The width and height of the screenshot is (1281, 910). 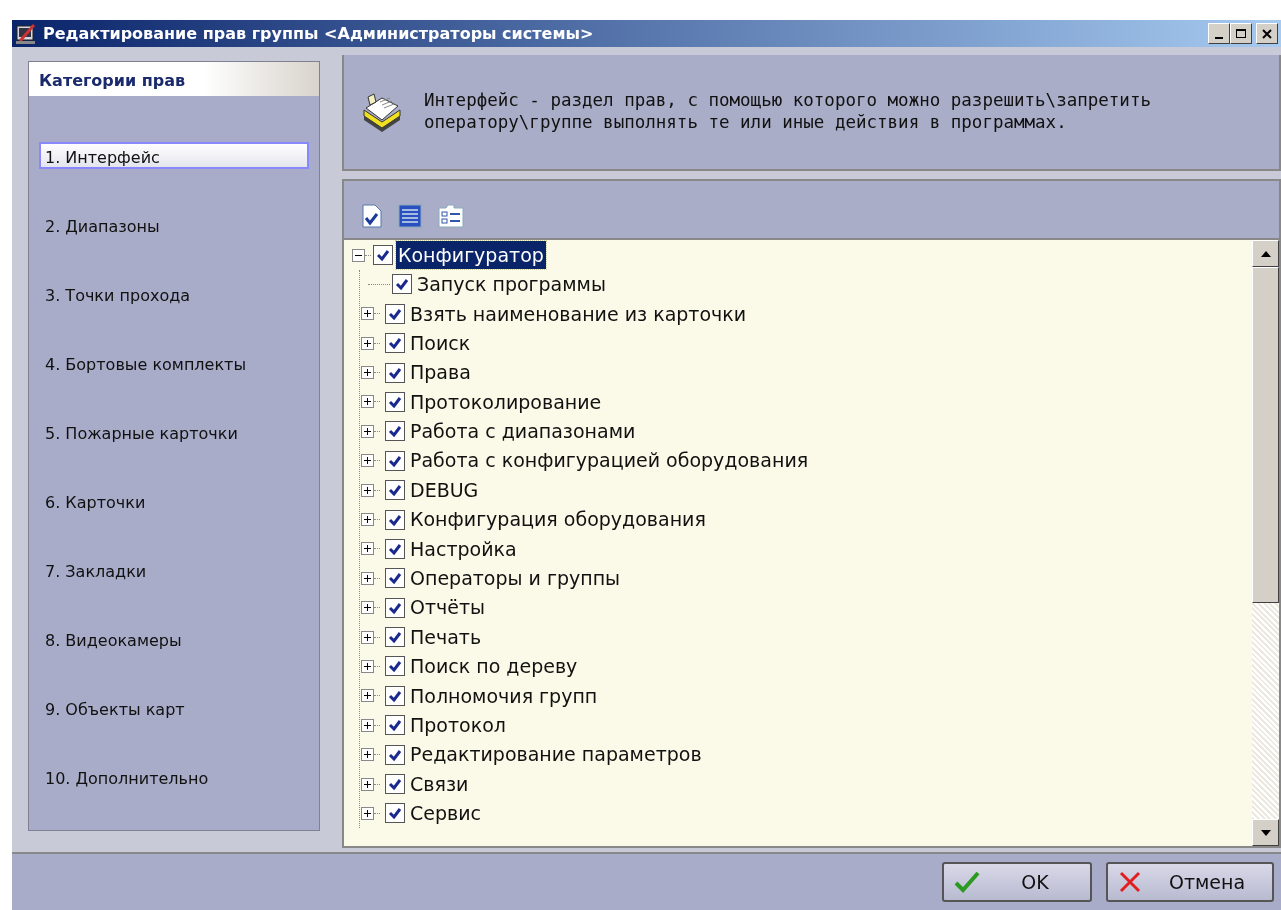 What do you see at coordinates (444, 490) in the screenshot?
I see `tree-item: DEBUG` at bounding box center [444, 490].